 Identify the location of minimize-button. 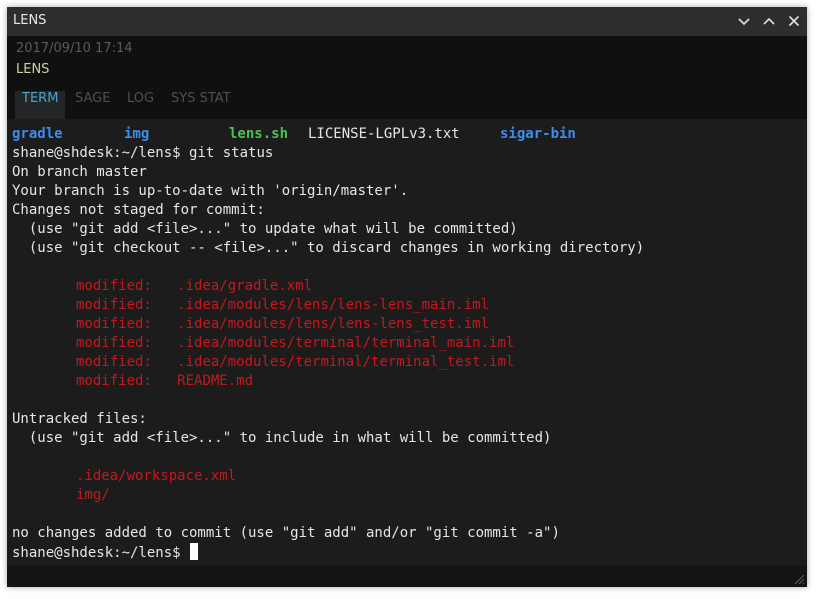
(744, 21).